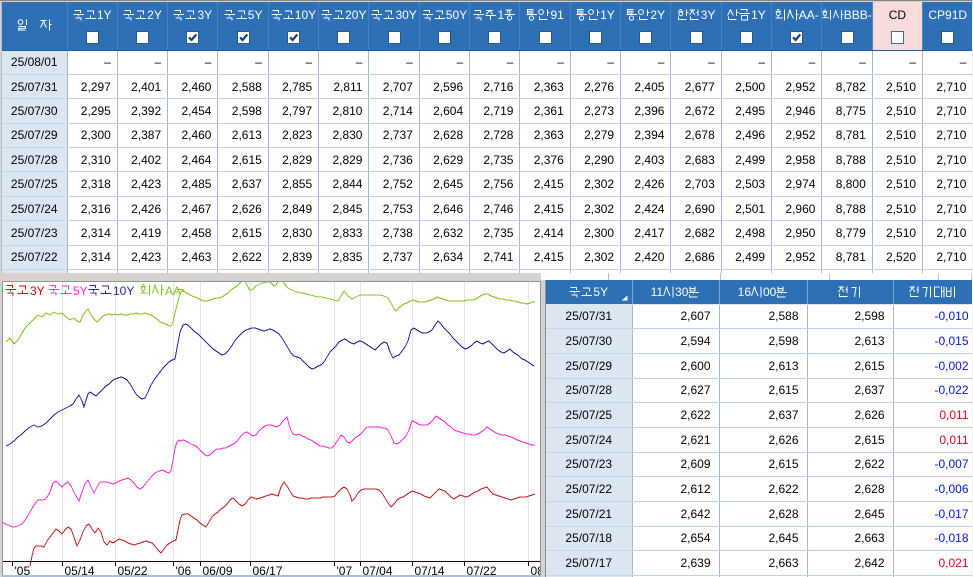  What do you see at coordinates (173, 291) in the screenshot?
I see `svg-text: AA` at bounding box center [173, 291].